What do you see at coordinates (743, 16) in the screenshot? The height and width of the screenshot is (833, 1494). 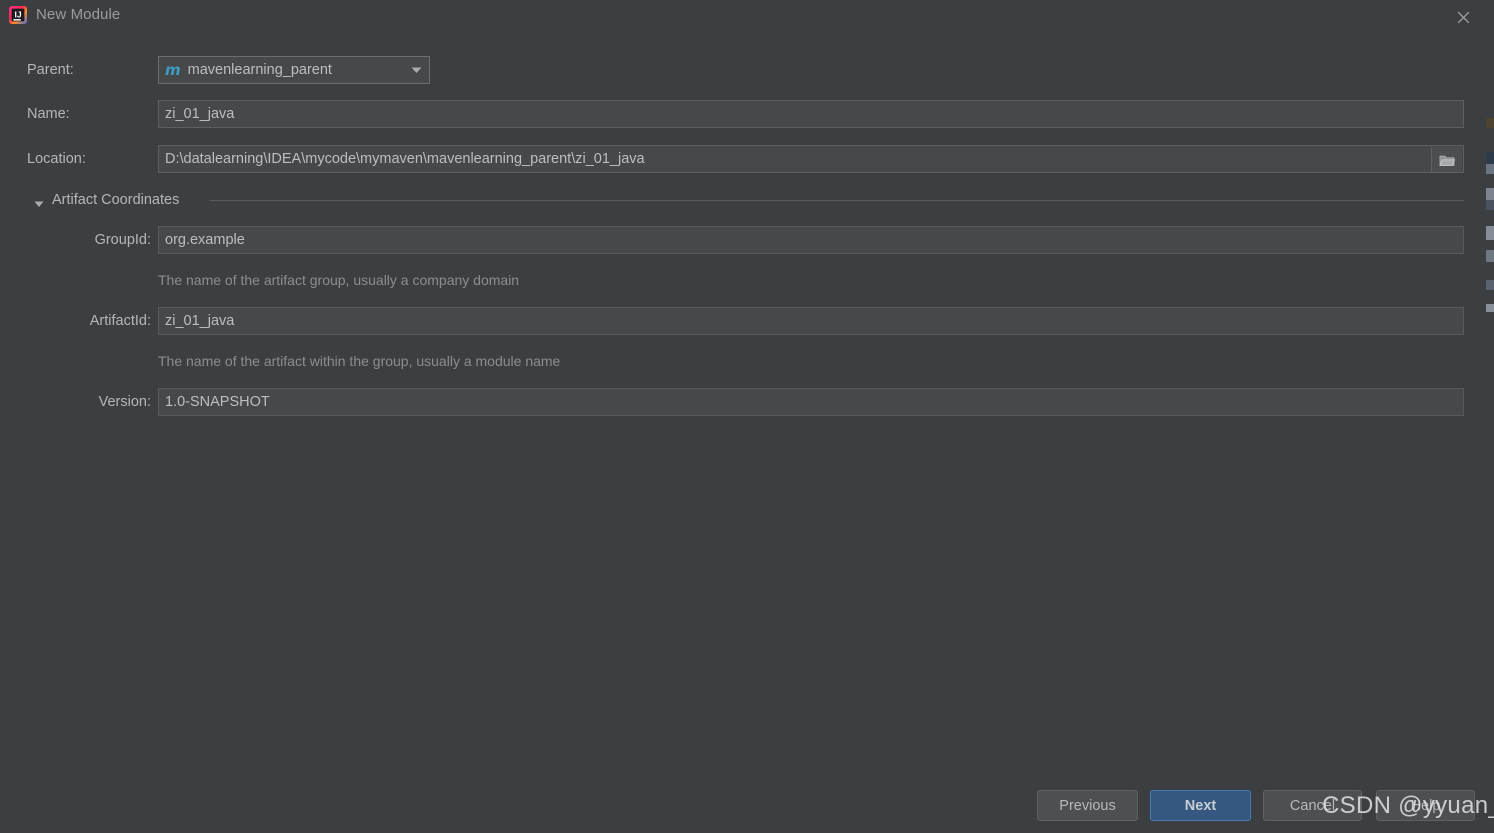 I see `dialog-titlebar: IJ New Module` at bounding box center [743, 16].